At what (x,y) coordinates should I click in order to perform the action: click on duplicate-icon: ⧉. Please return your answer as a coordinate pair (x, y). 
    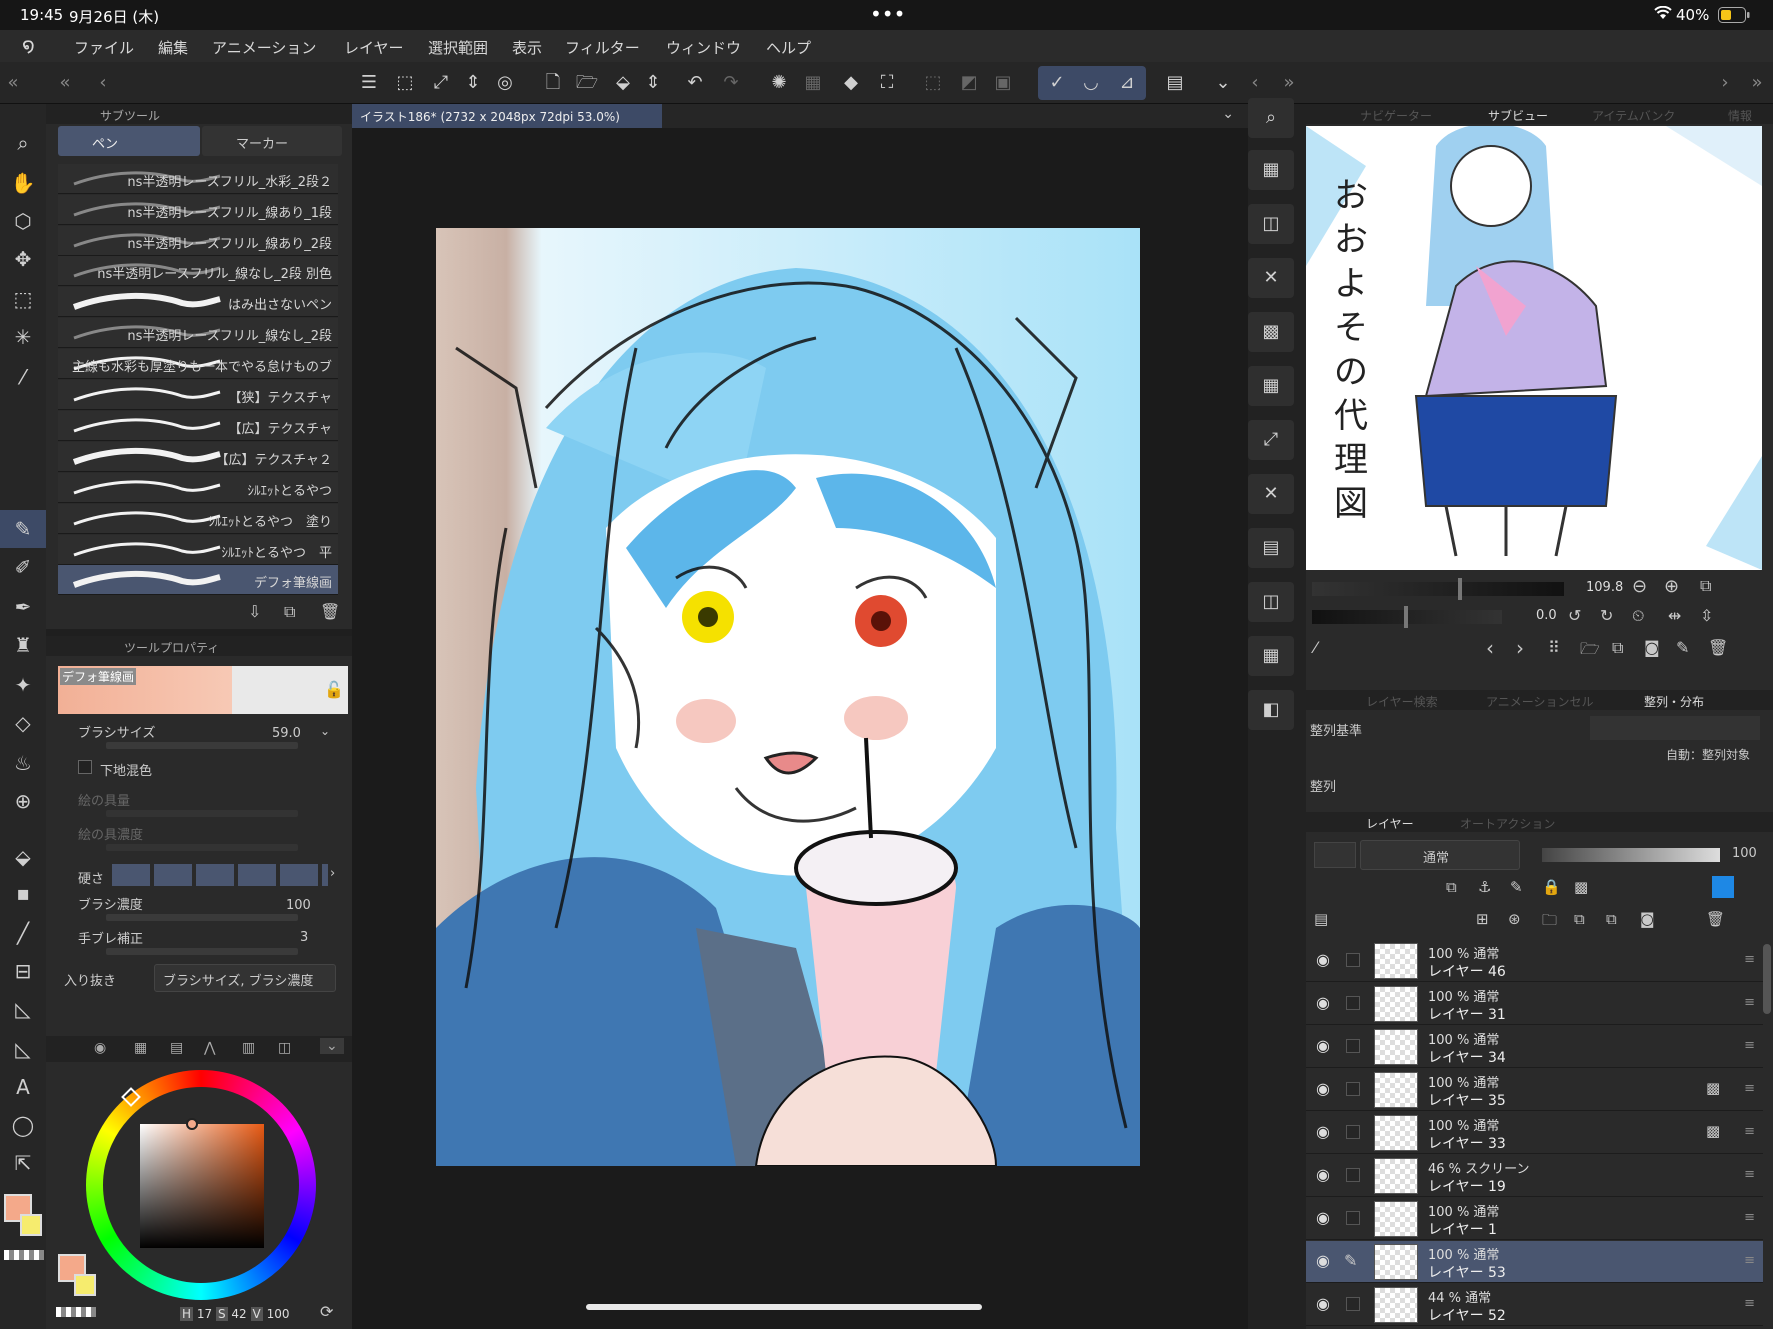
    Looking at the image, I should click on (289, 612).